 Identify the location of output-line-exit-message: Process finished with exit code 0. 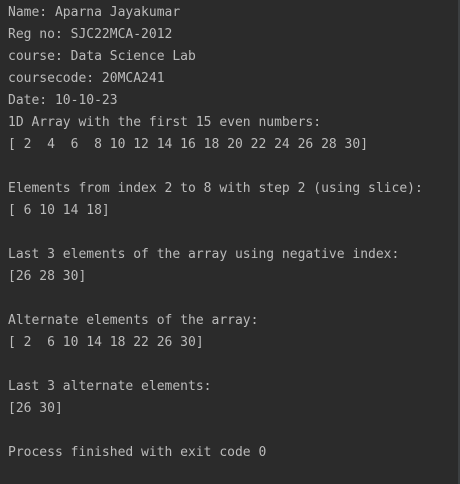
(137, 452).